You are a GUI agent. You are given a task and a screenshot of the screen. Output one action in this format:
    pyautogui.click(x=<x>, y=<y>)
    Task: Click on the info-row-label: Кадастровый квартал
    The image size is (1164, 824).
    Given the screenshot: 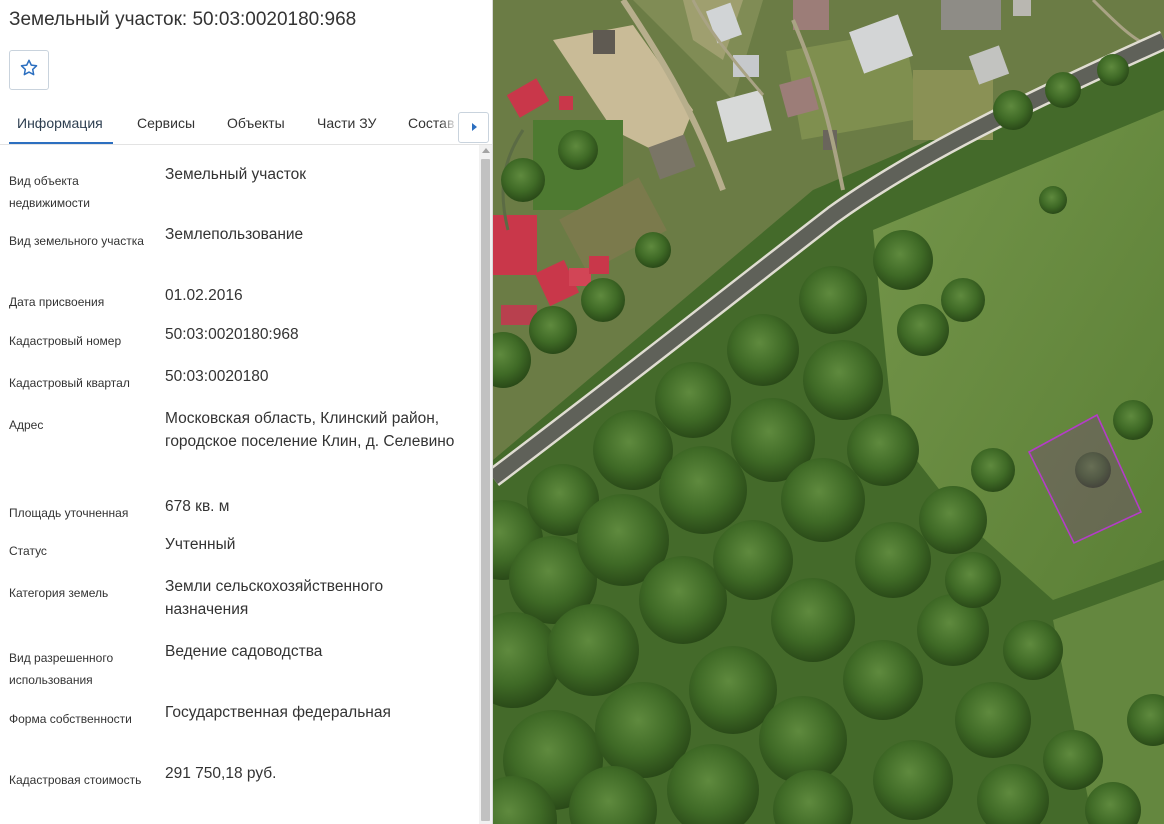 What is the action you would take?
    pyautogui.click(x=69, y=383)
    